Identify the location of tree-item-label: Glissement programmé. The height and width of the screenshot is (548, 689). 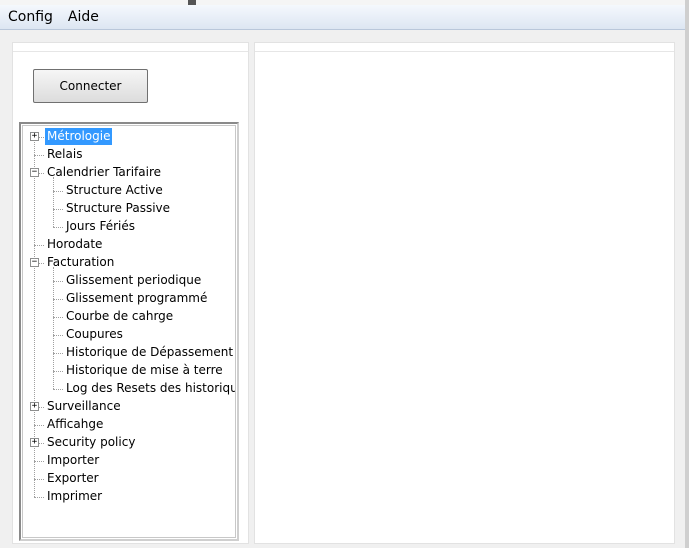
(136, 298).